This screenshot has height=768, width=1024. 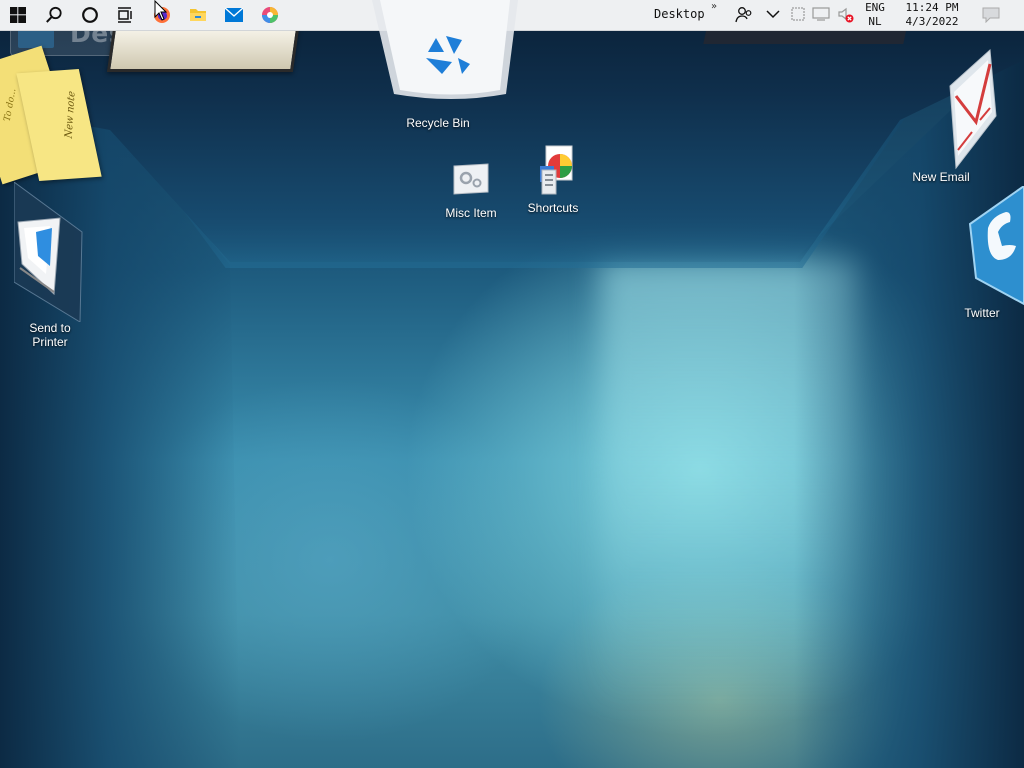 I want to click on task-view-button, so click(x=126, y=15).